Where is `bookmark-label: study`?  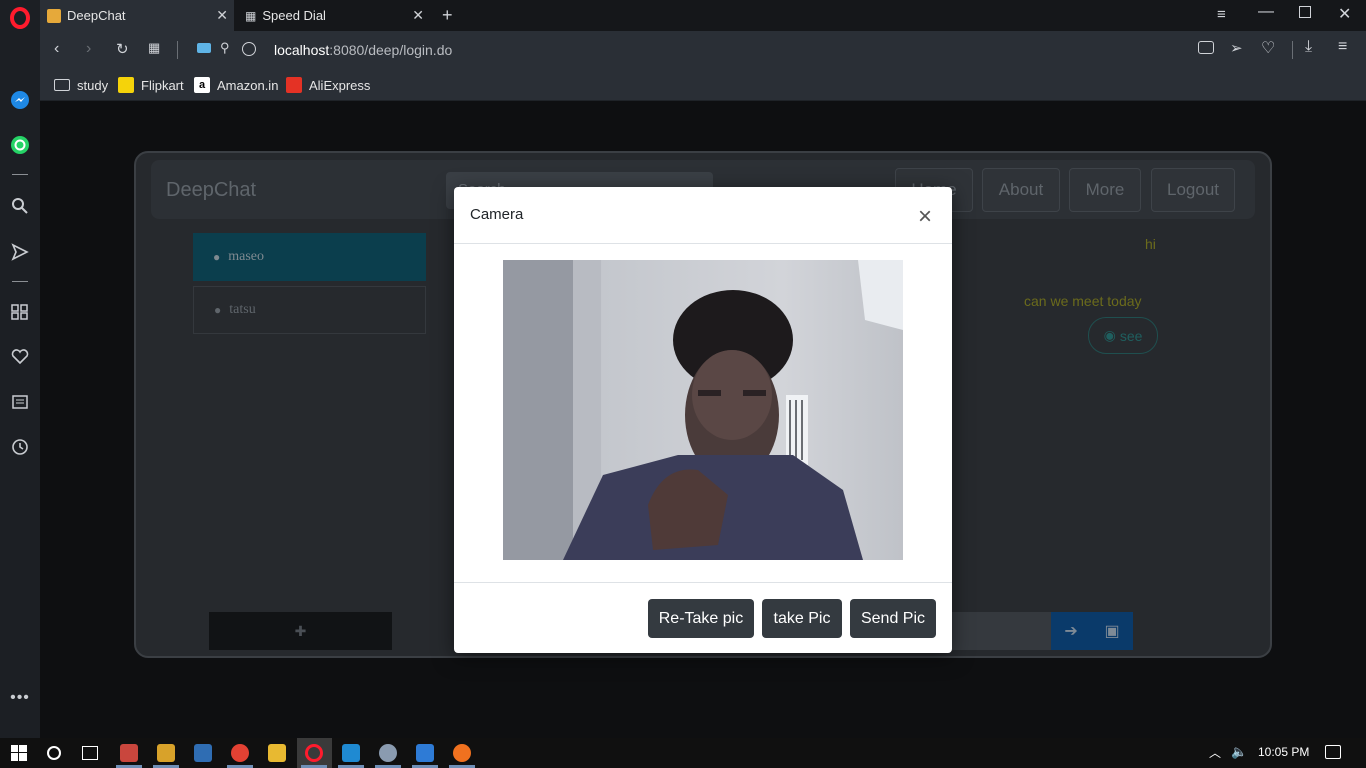 bookmark-label: study is located at coordinates (93, 85).